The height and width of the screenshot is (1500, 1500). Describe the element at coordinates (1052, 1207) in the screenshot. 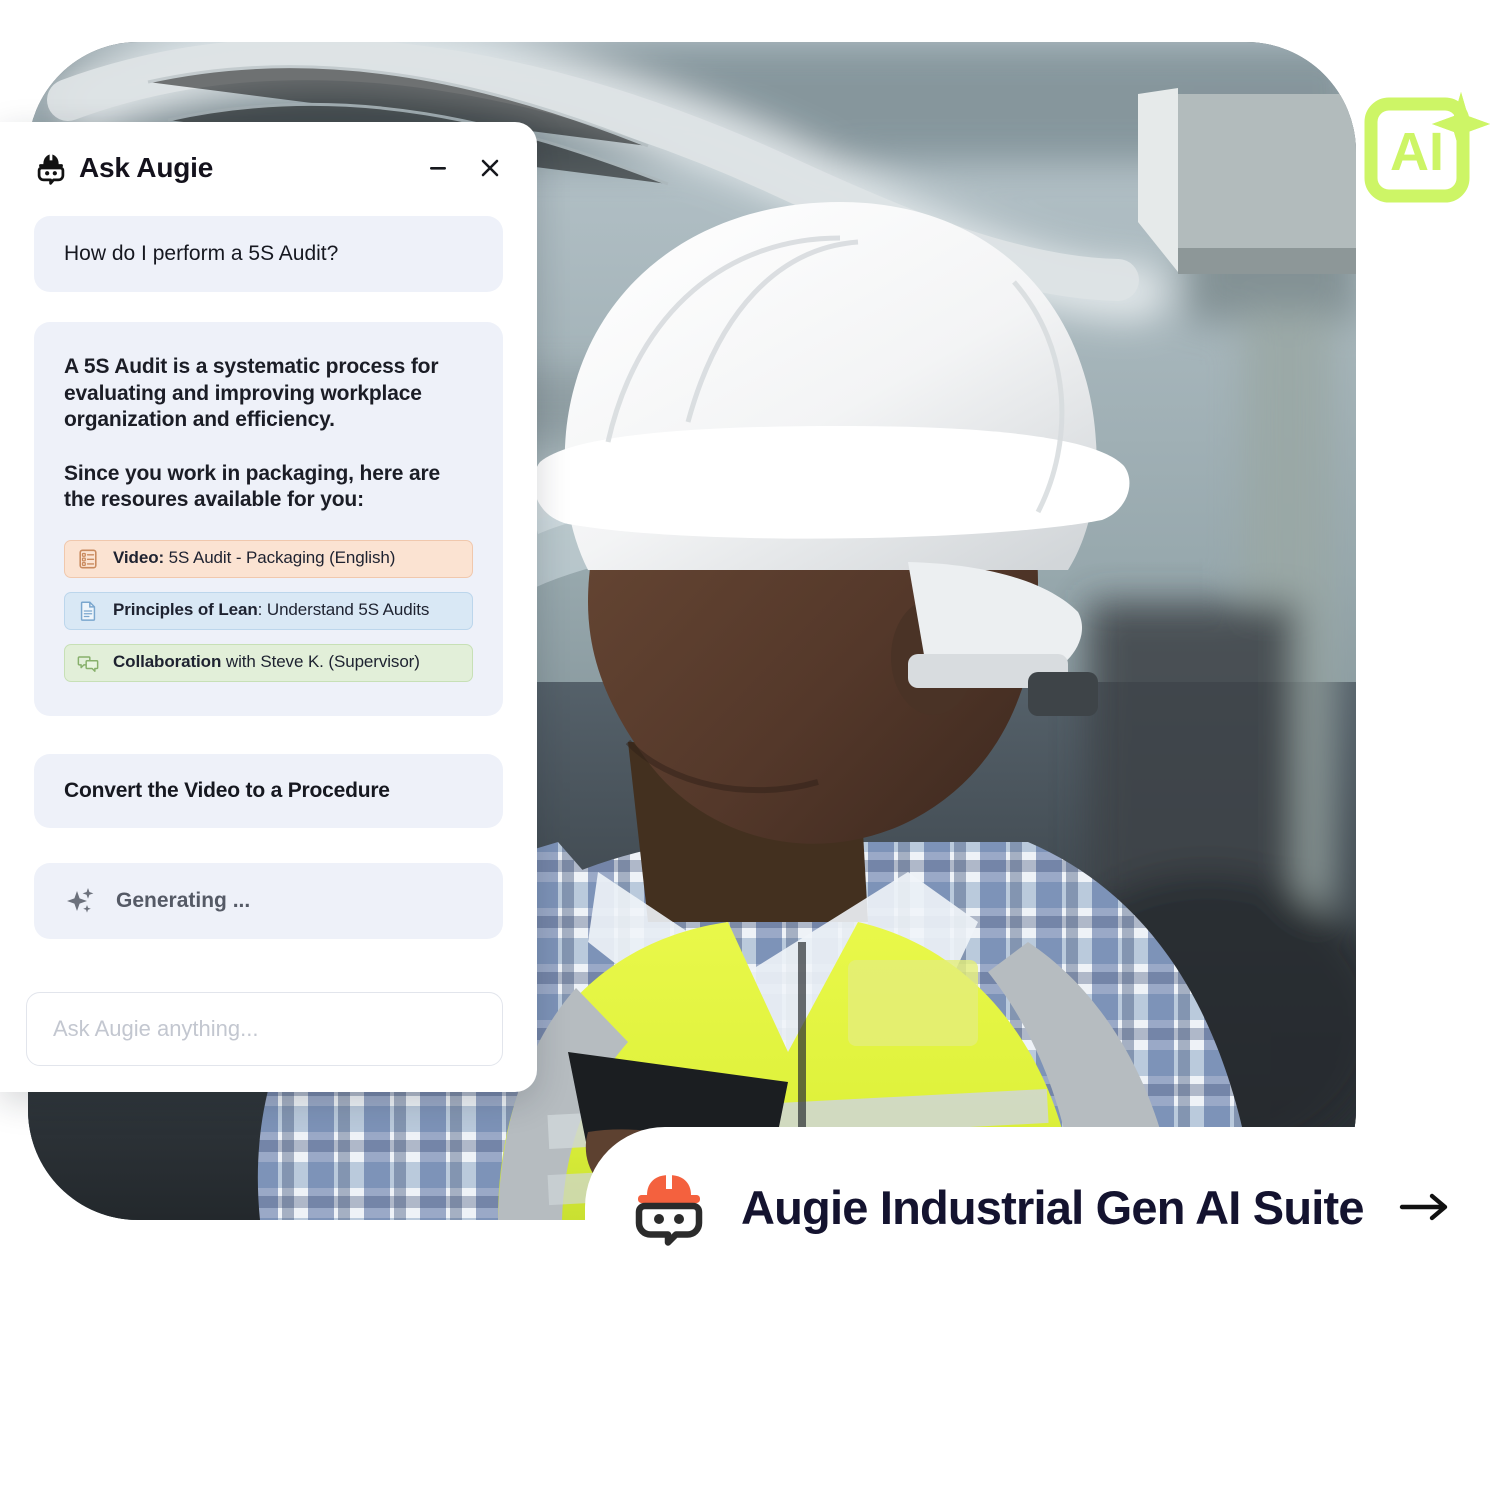

I see `banner-title: Augie Industrial Gen AI Suite` at that location.